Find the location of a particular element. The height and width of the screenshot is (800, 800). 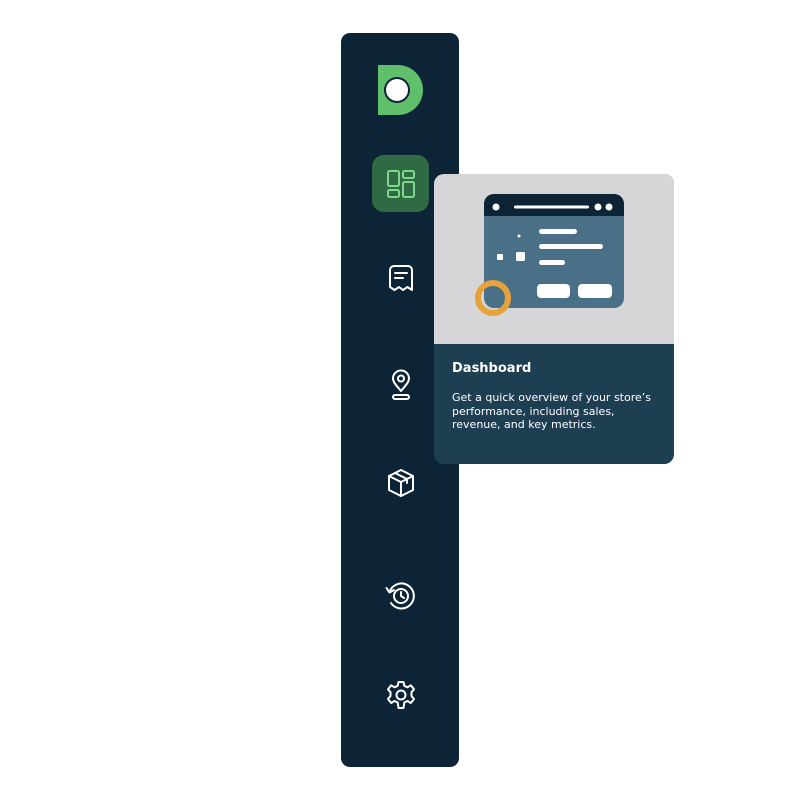

gear-icon is located at coordinates (401, 695).